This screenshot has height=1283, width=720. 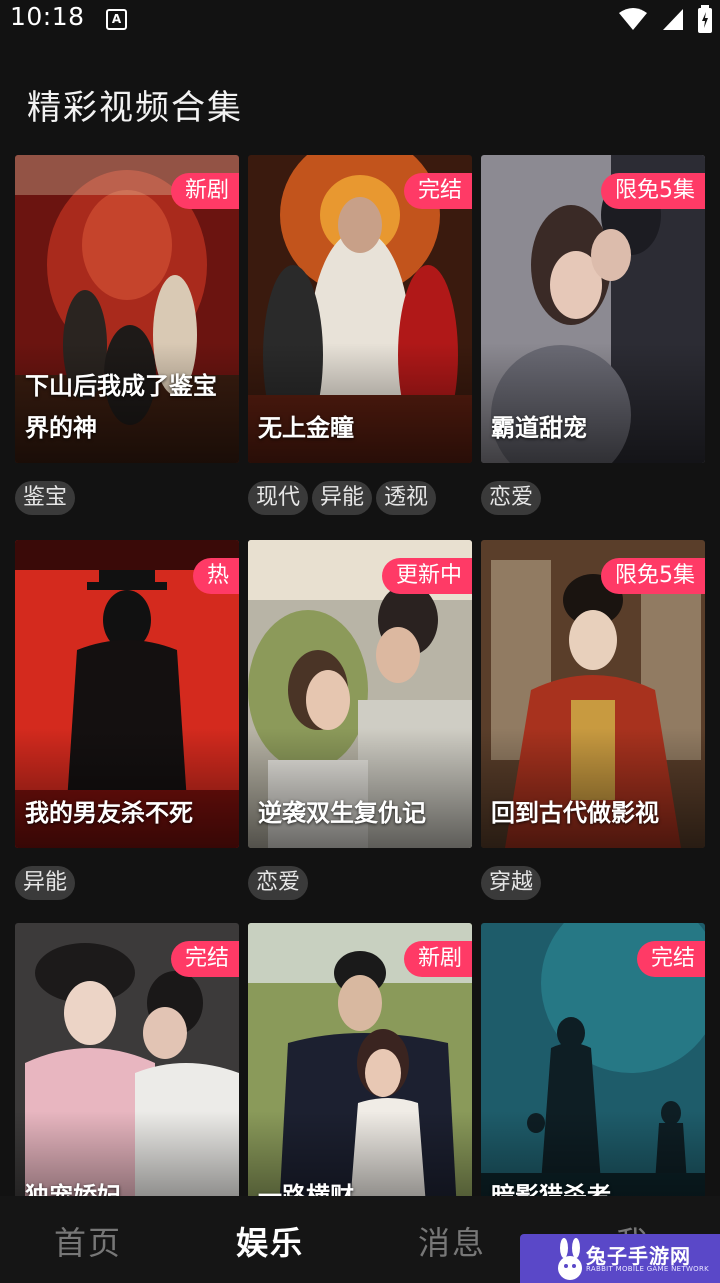 I want to click on video-thumbnail: 新剧 一路横财, so click(x=360, y=1077).